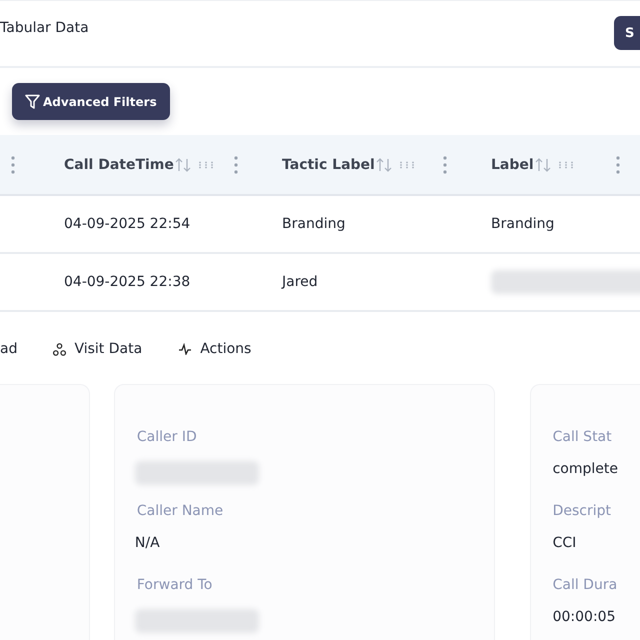  Describe the element at coordinates (9, 349) in the screenshot. I see `tab: ad` at that location.